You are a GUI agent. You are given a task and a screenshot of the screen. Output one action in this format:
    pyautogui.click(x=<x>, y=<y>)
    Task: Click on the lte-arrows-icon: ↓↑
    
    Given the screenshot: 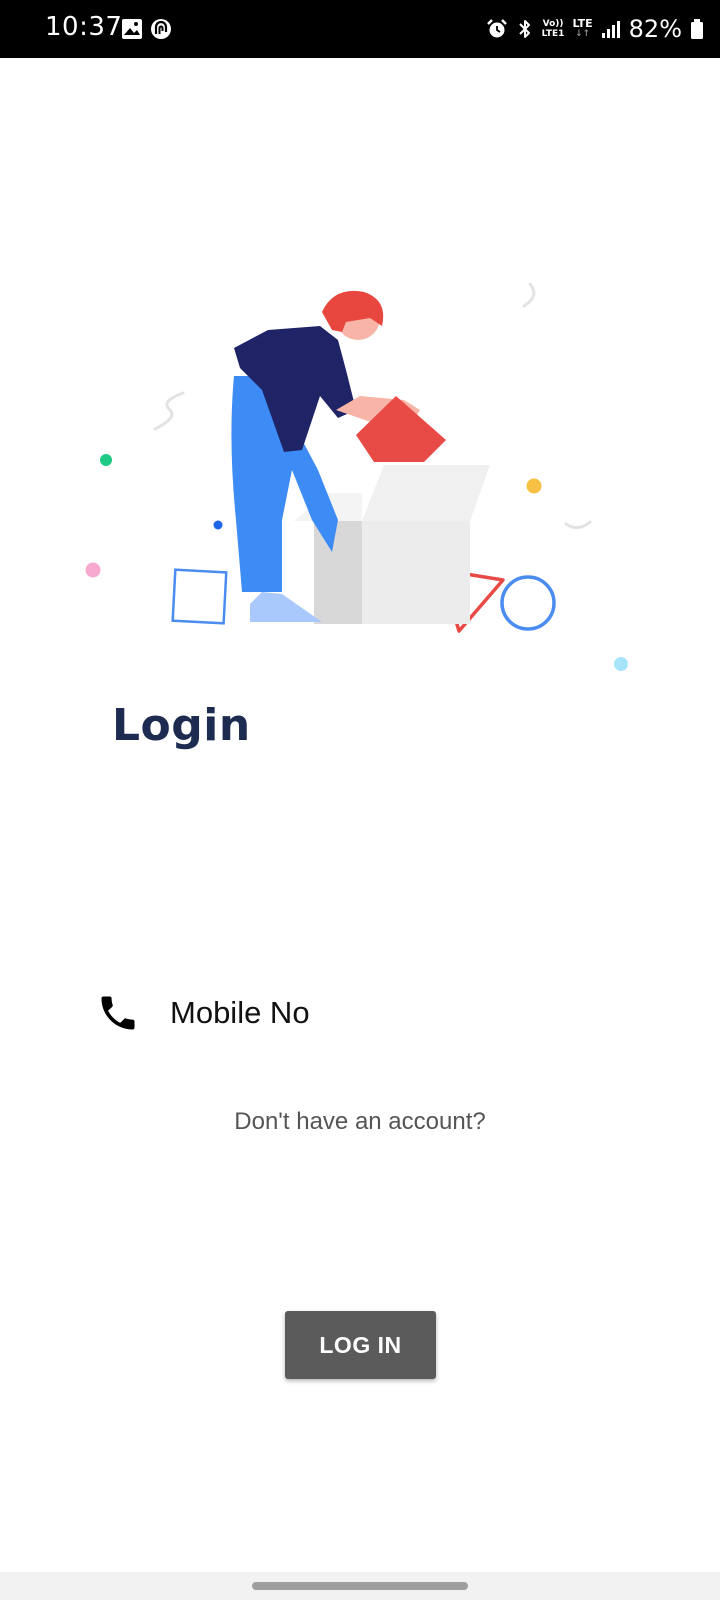 What is the action you would take?
    pyautogui.click(x=583, y=34)
    